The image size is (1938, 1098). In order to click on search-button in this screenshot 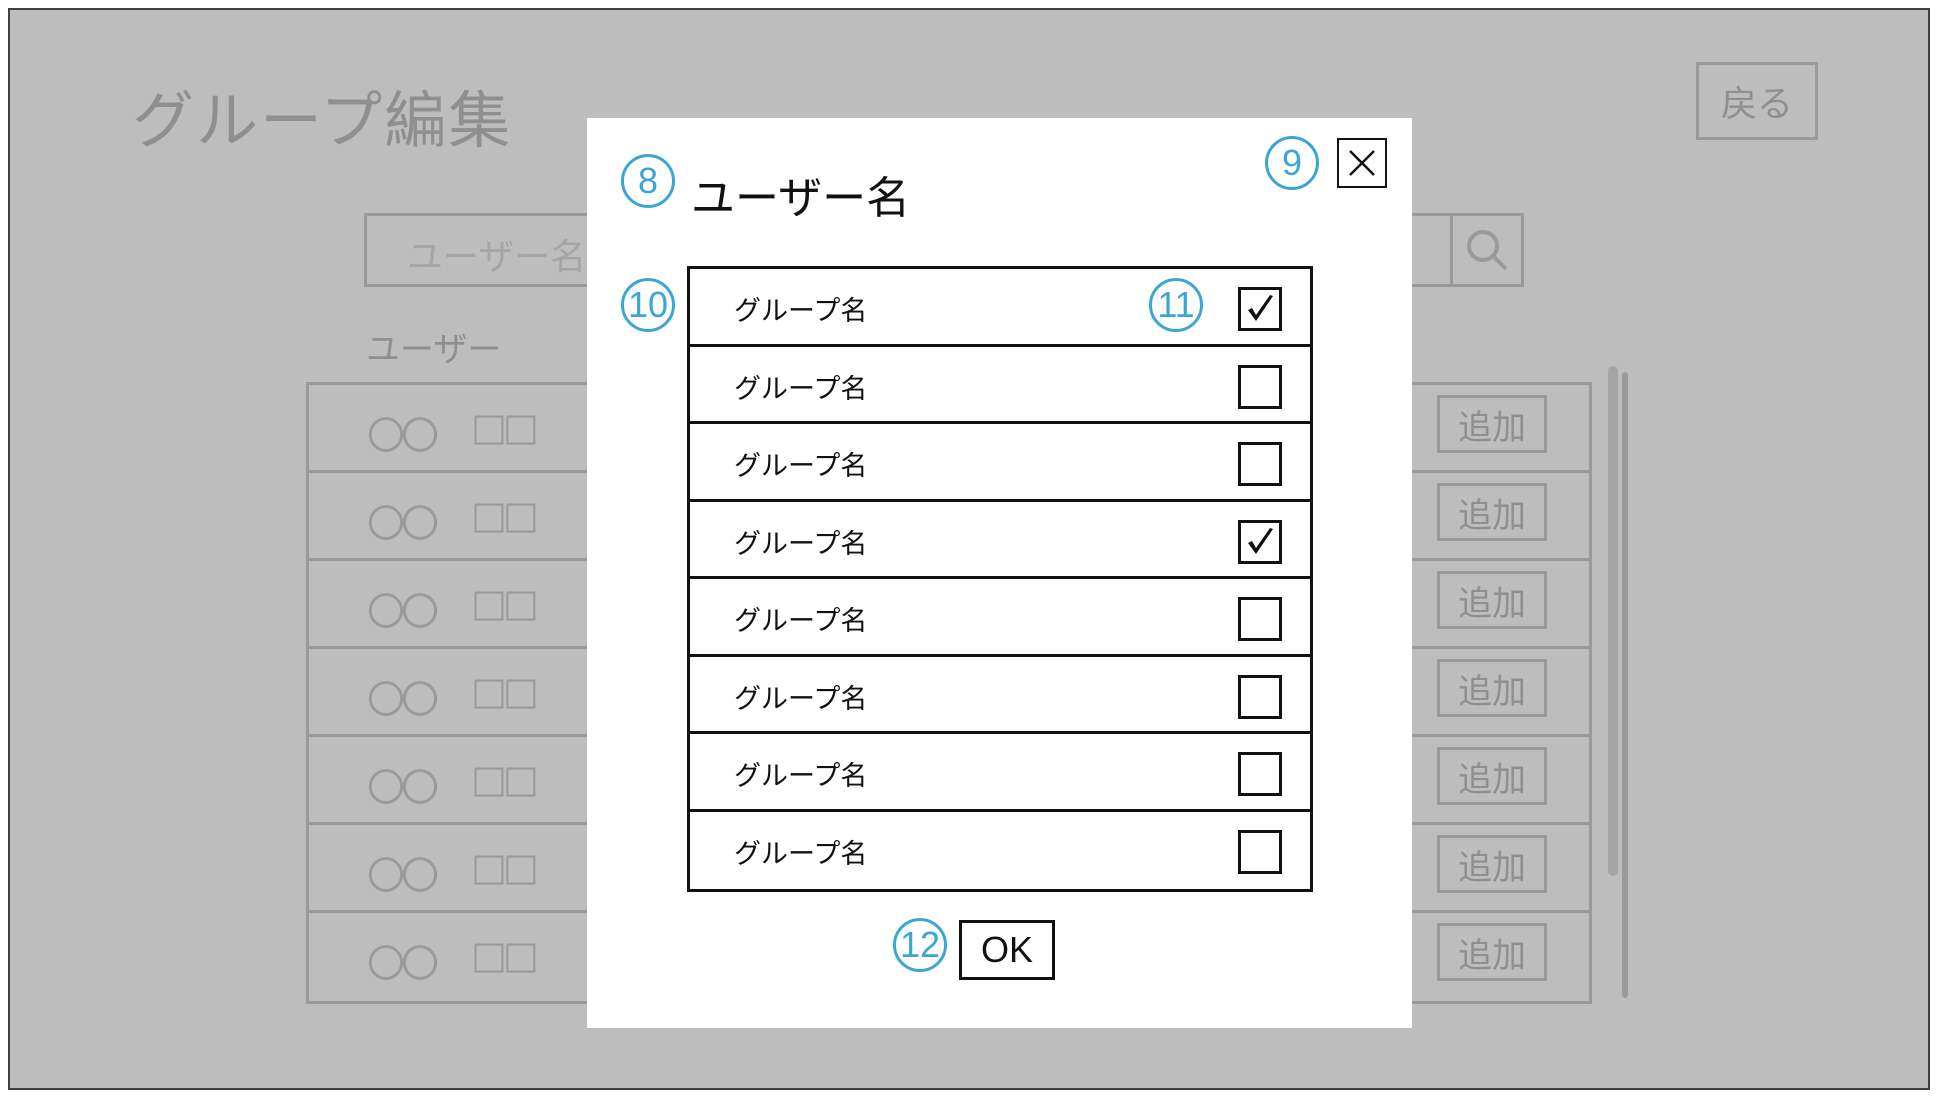, I will do `click(1487, 250)`.